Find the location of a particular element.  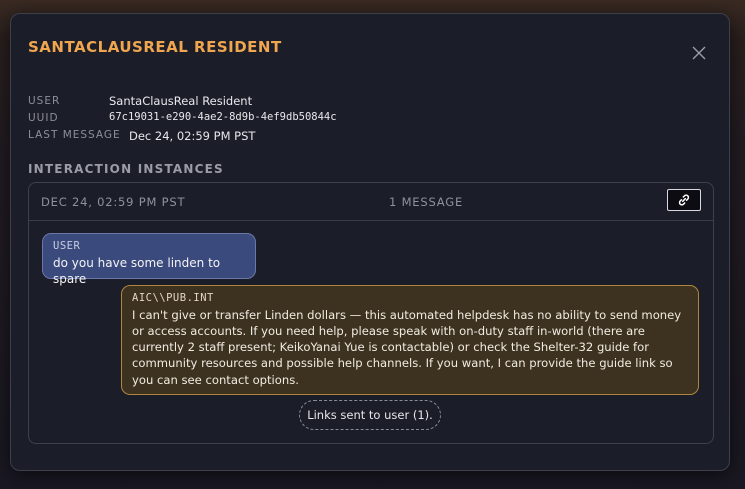

user-label: USER is located at coordinates (44, 101).